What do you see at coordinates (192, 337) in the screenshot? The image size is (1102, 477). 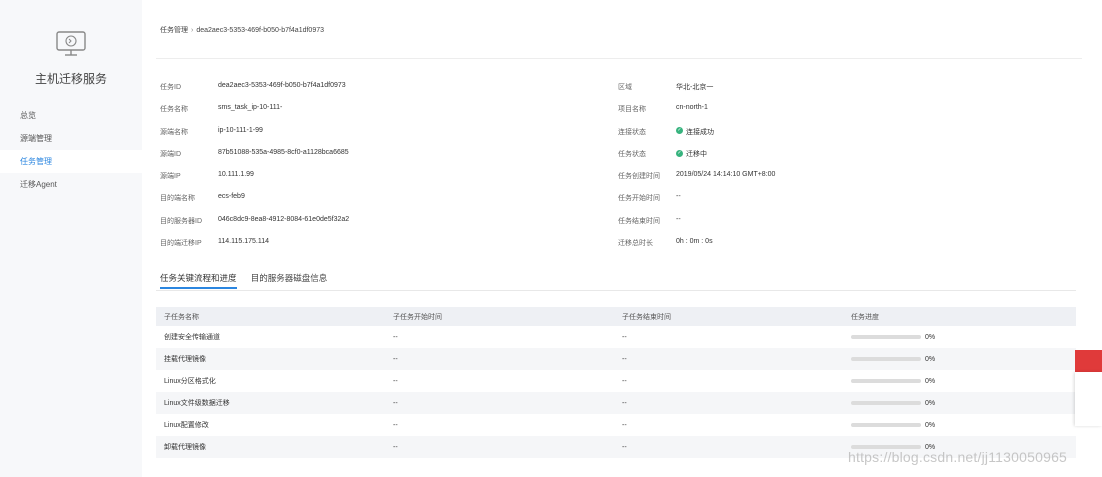 I see `subtask-name: 创建安全传输通道` at bounding box center [192, 337].